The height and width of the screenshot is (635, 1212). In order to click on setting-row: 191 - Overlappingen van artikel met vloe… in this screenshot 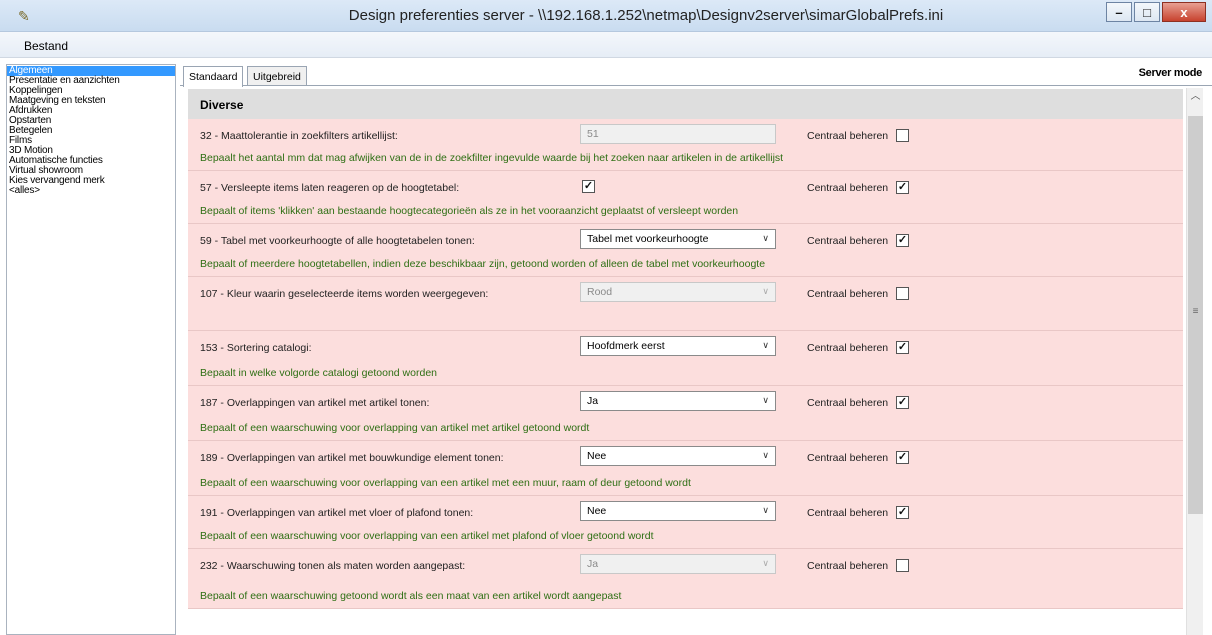, I will do `click(685, 522)`.